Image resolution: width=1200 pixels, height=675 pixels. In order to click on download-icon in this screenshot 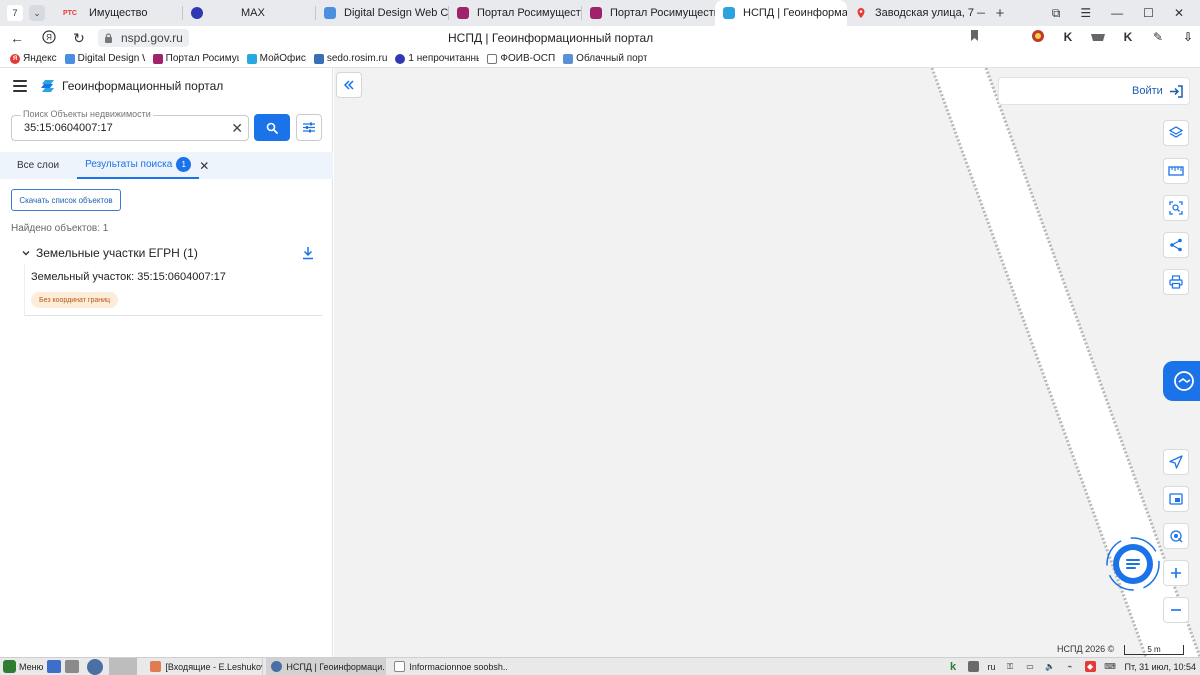, I will do `click(308, 253)`.